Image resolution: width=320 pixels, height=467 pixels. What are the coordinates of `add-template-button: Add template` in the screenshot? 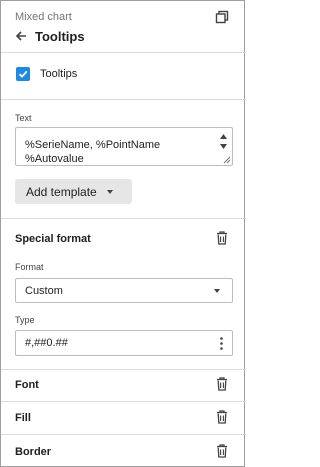 It's located at (73, 191).